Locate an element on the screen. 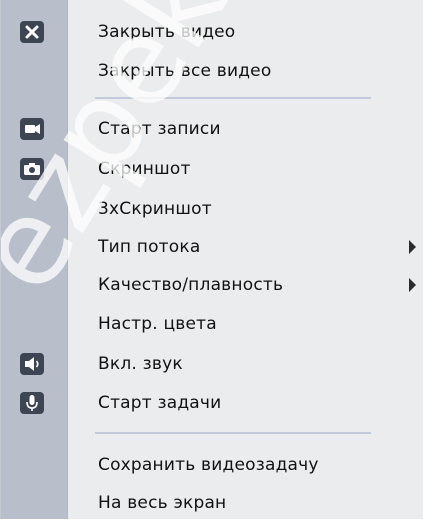 This screenshot has height=521, width=423. menu-item-screenshot: Скриншот is located at coordinates (212, 169).